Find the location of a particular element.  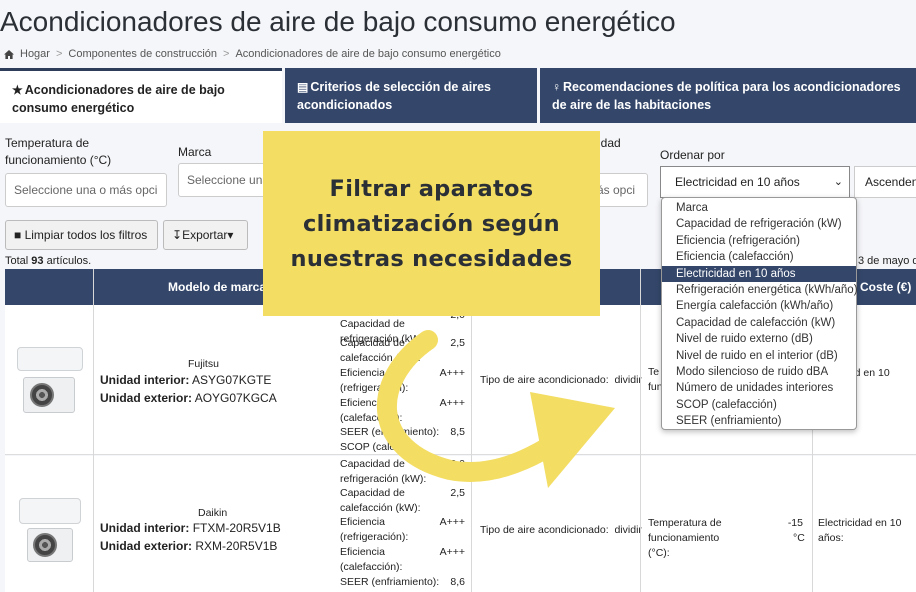

sort-select: Electricidad en 10 años ⌄ is located at coordinates (755, 182).